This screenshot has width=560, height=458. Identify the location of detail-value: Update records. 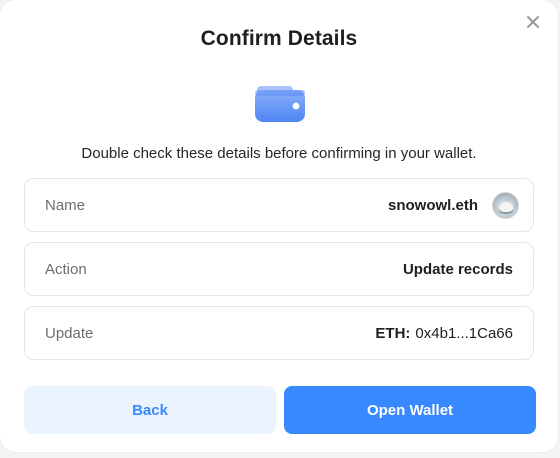
(457, 269).